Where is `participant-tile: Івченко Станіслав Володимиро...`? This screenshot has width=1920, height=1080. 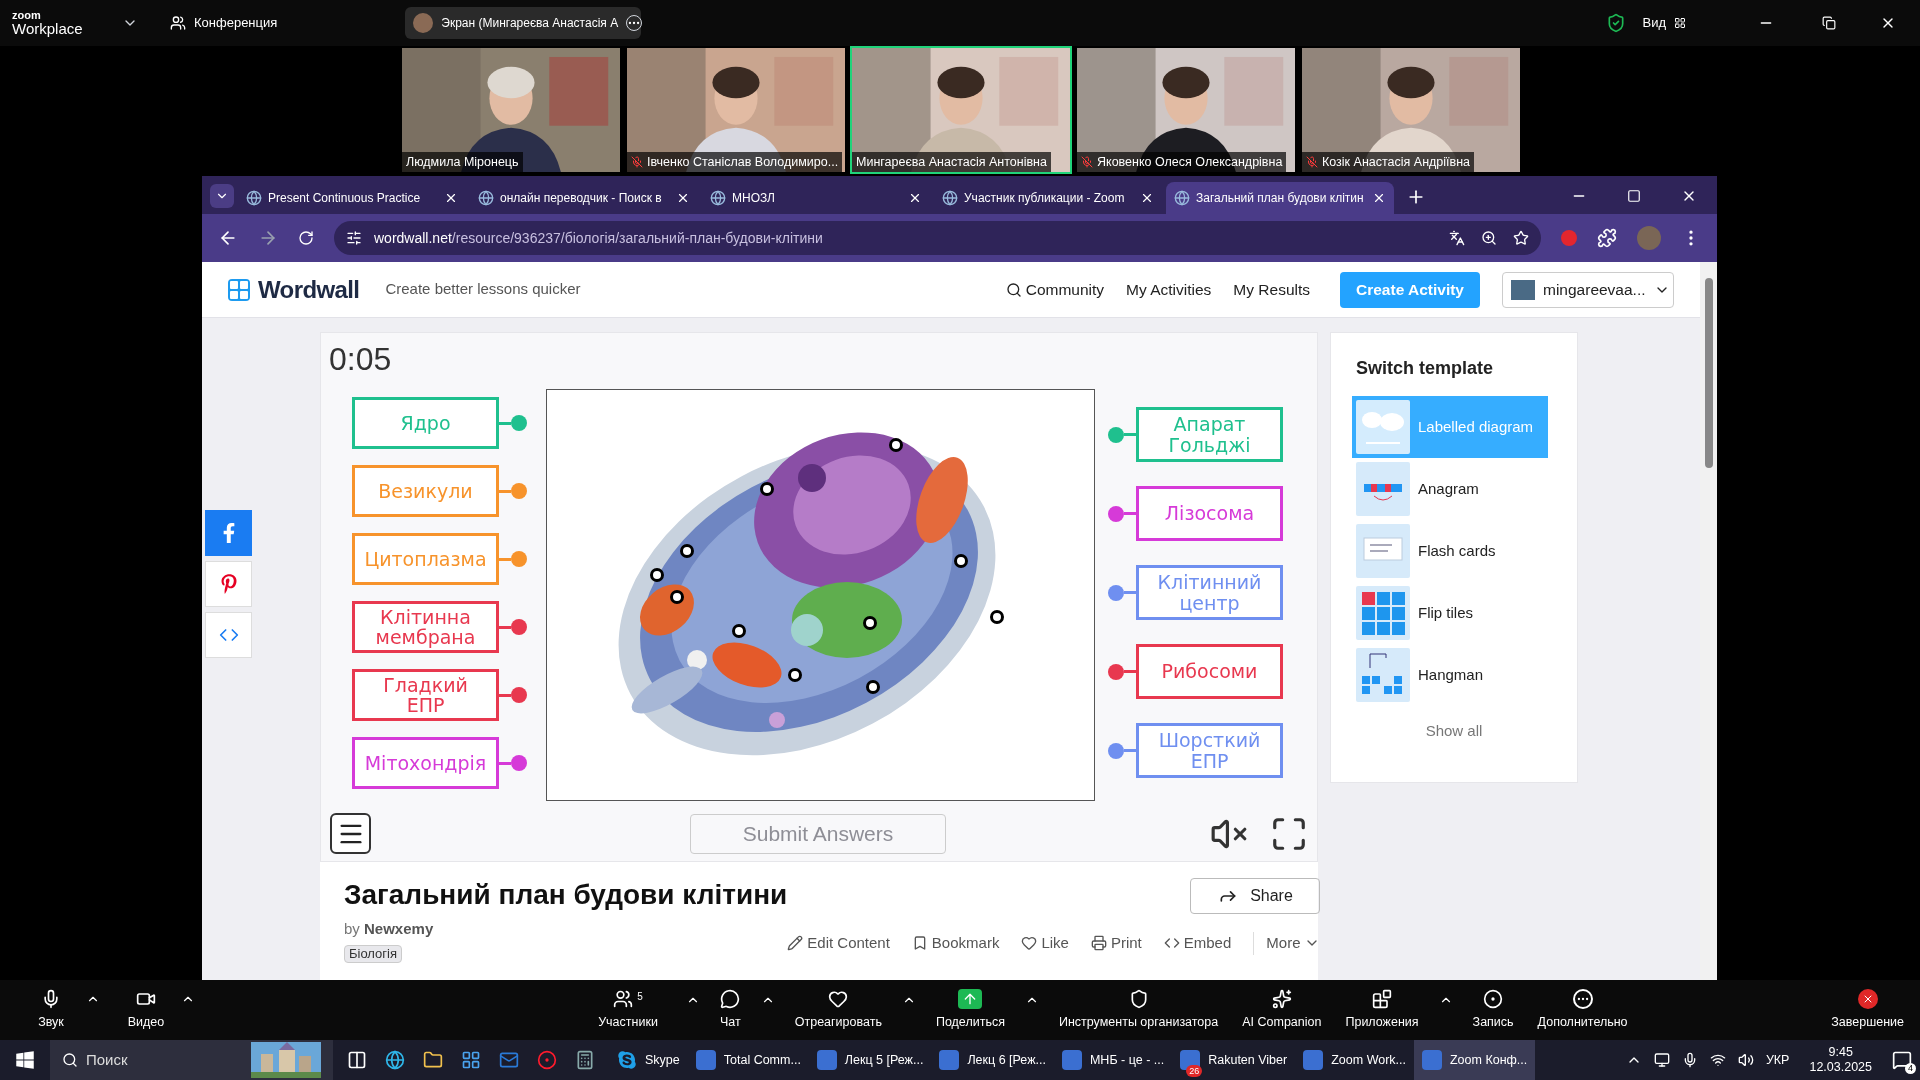
participant-tile: Івченко Станіслав Володимиро... is located at coordinates (736, 110).